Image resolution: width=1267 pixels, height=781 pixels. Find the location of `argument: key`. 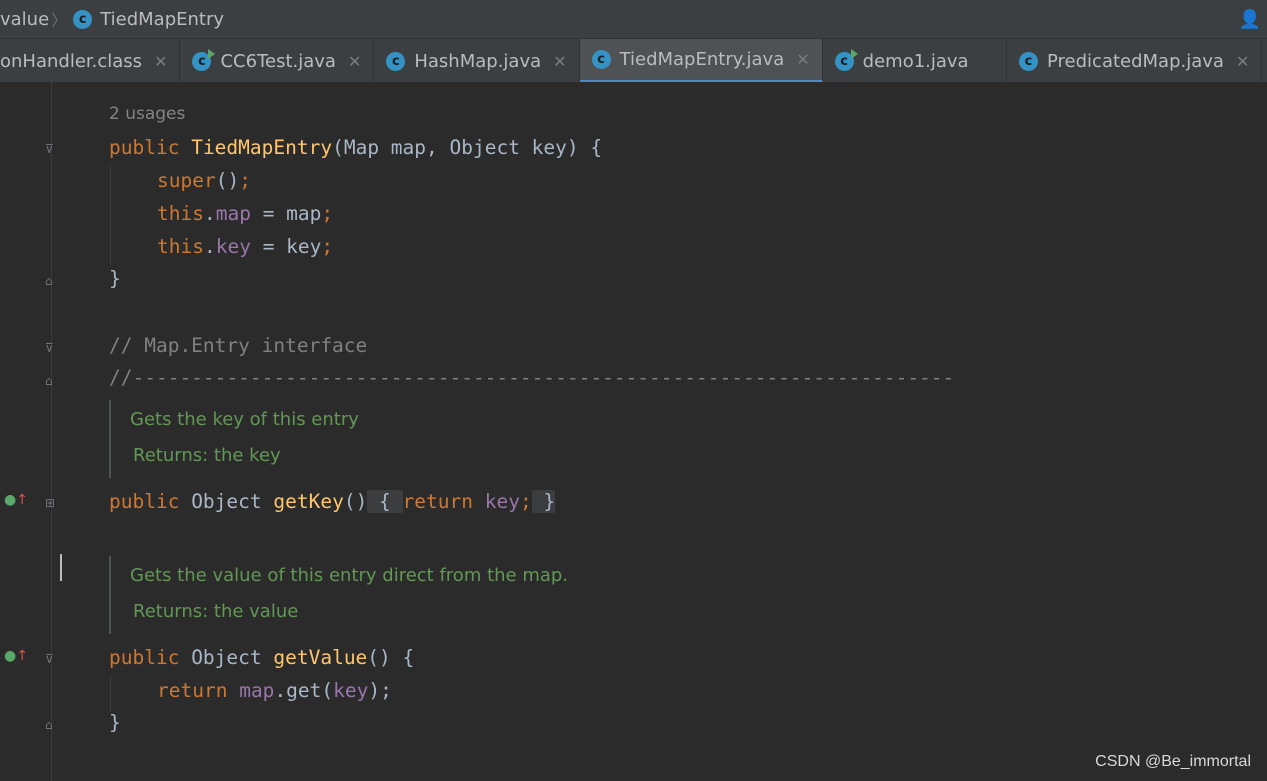

argument: key is located at coordinates (351, 690).